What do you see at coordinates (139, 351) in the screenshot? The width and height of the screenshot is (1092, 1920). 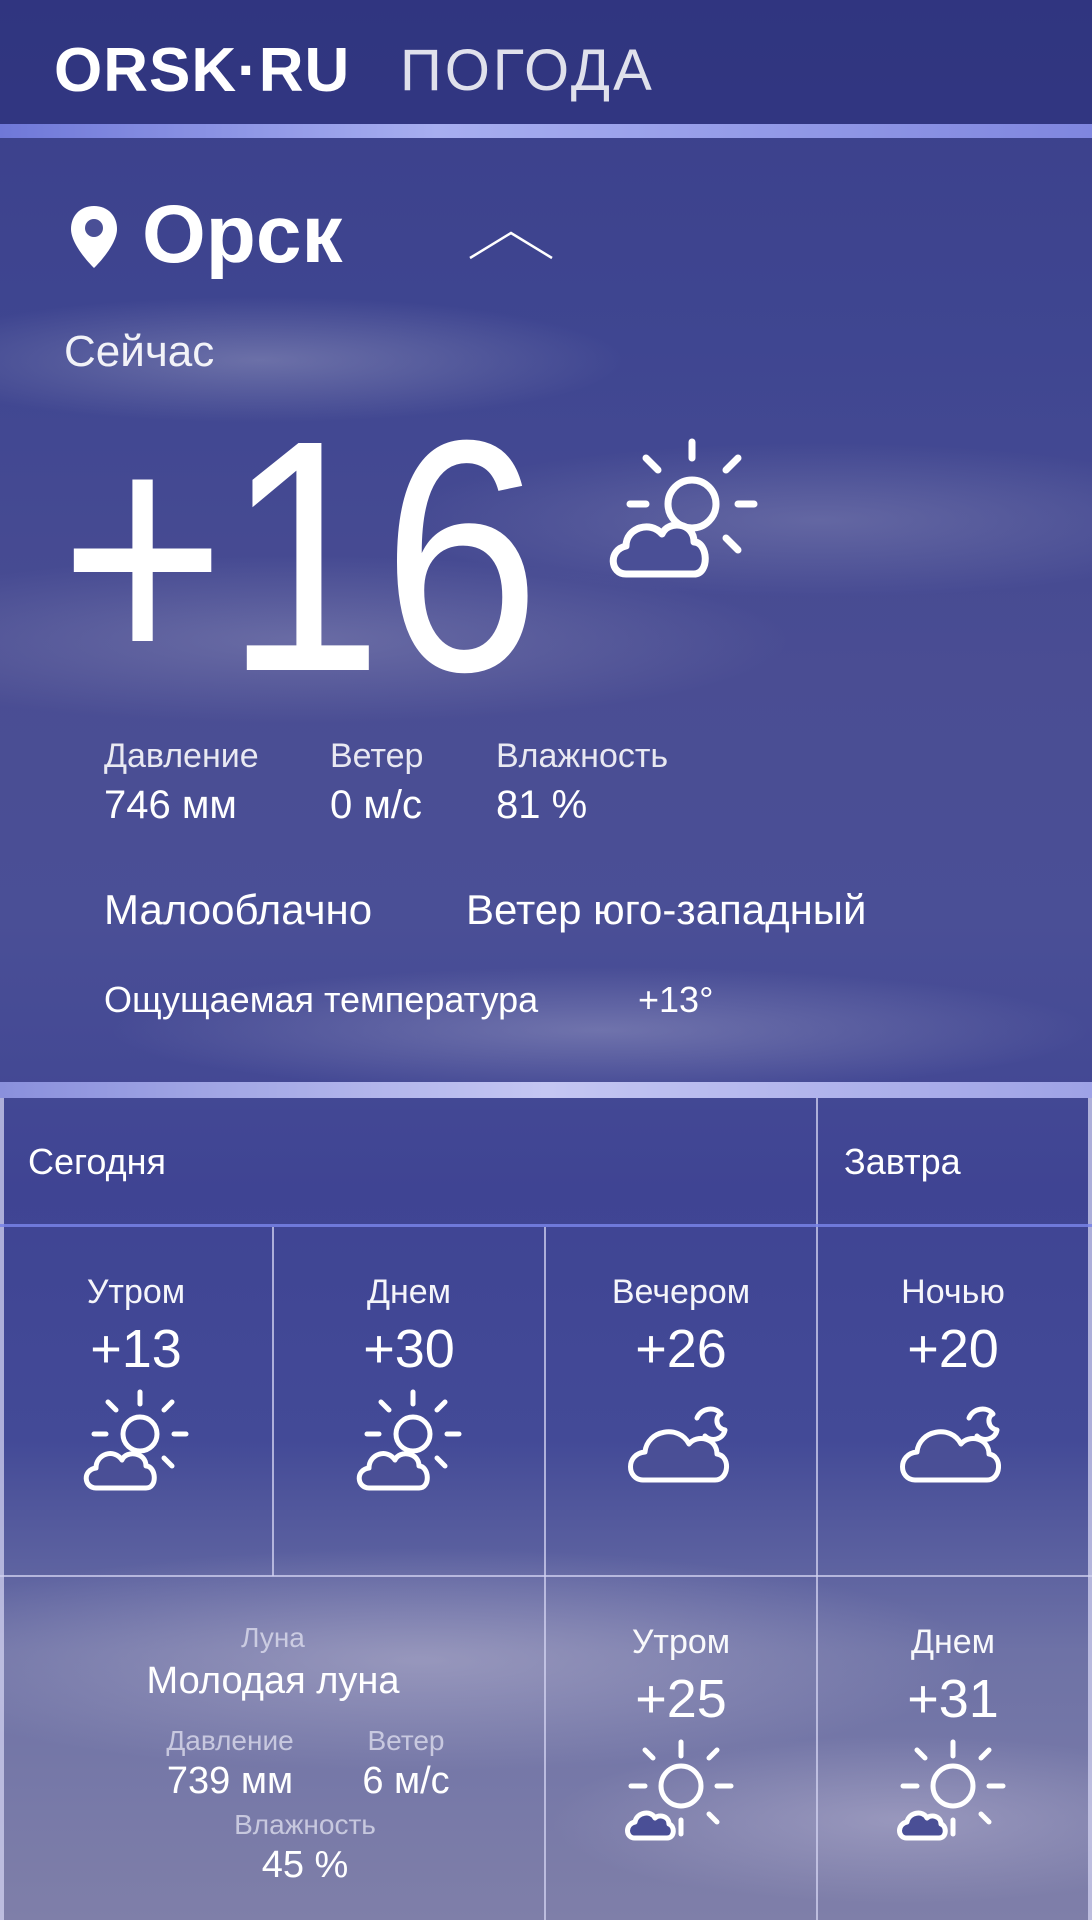 I see `now-label: Сейчас` at bounding box center [139, 351].